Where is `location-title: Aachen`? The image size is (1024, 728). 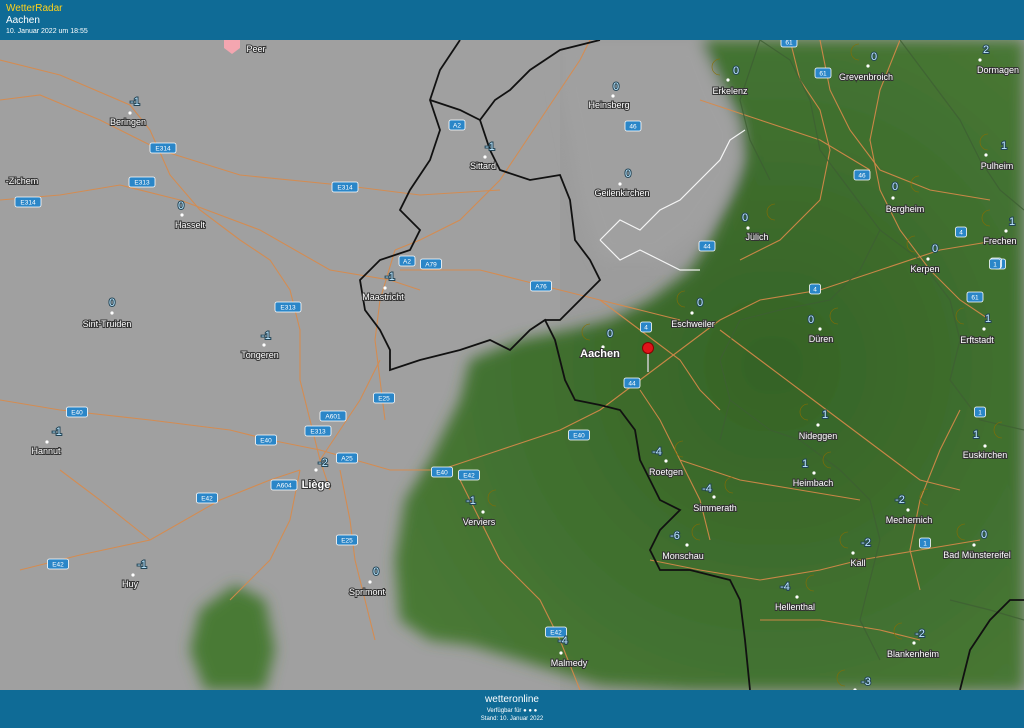 location-title: Aachen is located at coordinates (23, 20).